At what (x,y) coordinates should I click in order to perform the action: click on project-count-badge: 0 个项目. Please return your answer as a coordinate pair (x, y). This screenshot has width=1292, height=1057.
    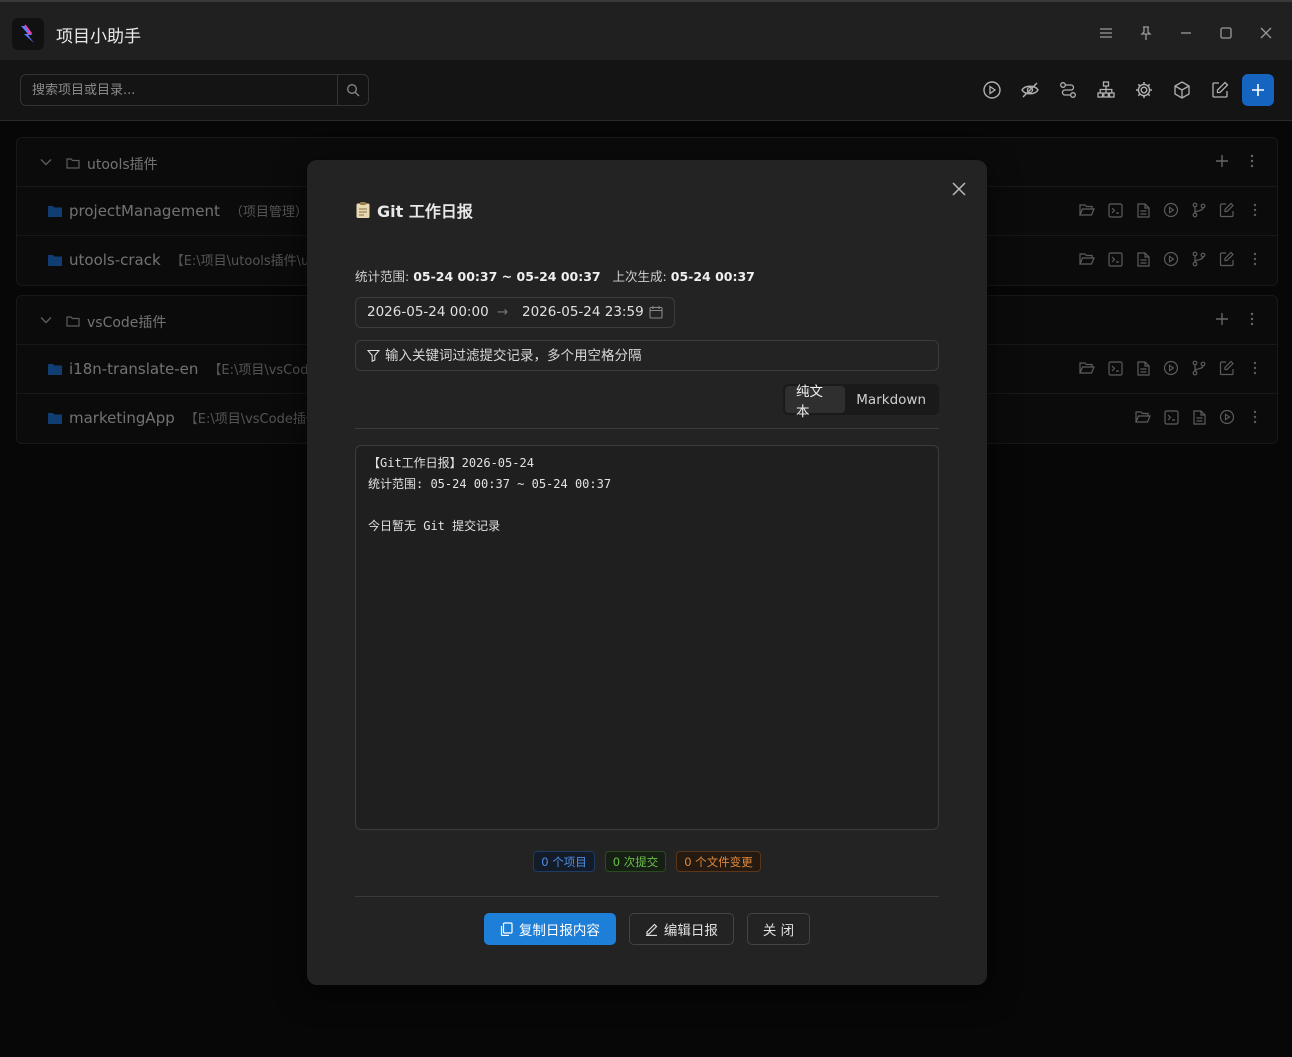
    Looking at the image, I should click on (564, 861).